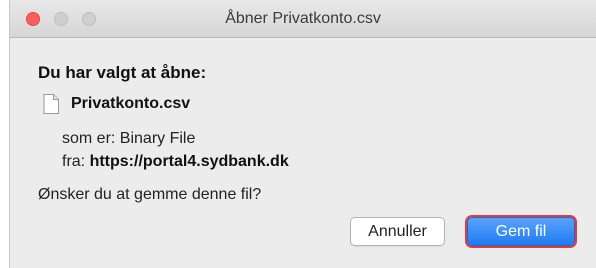 Image resolution: width=596 pixels, height=268 pixels. I want to click on file-source-label: fra:, so click(74, 161).